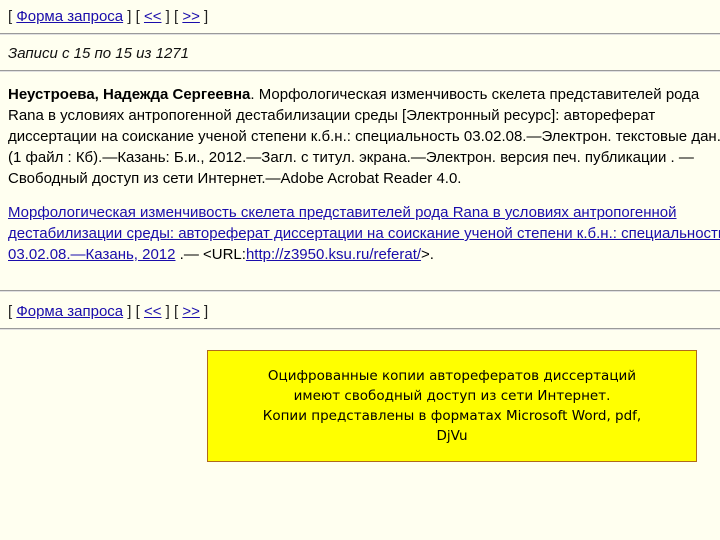 Image resolution: width=720 pixels, height=540 pixels. Describe the element at coordinates (210, 254) in the screenshot. I see `url-prefix: .— <URL:` at that location.